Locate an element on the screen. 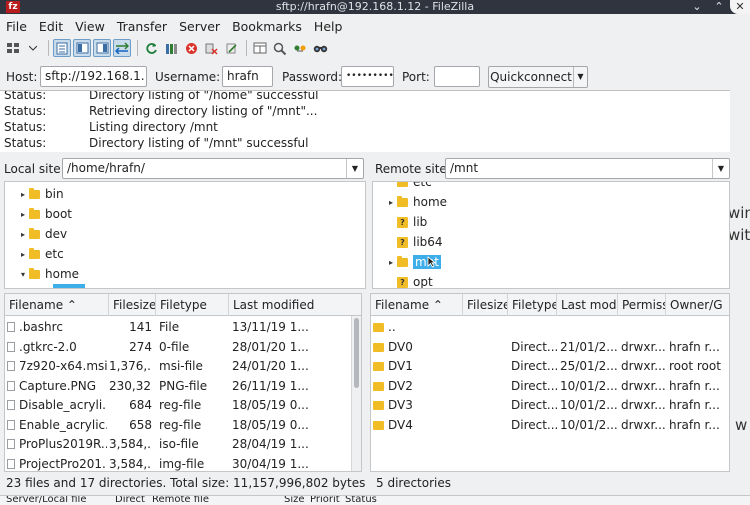 This screenshot has height=505, width=750. cancel-icon is located at coordinates (191, 48).